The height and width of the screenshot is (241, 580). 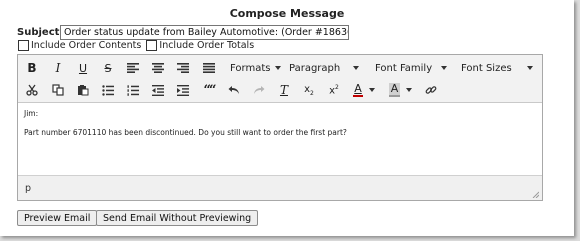 I want to click on redo-icon, so click(x=259, y=90).